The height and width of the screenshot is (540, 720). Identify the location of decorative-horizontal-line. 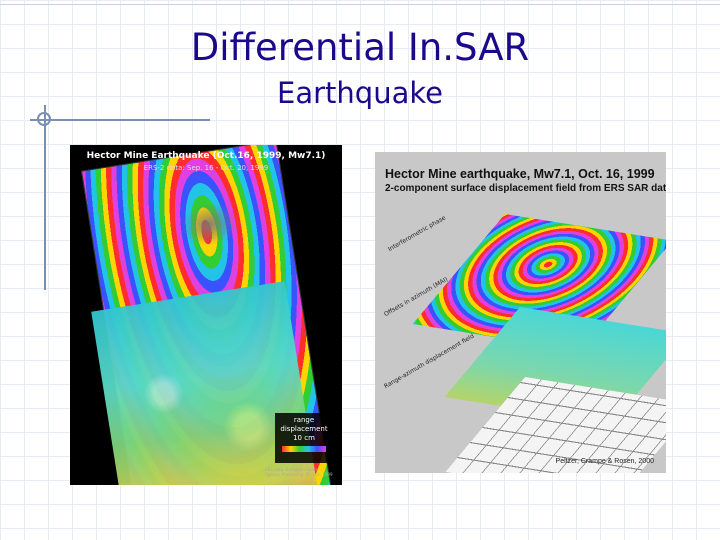
(120, 120).